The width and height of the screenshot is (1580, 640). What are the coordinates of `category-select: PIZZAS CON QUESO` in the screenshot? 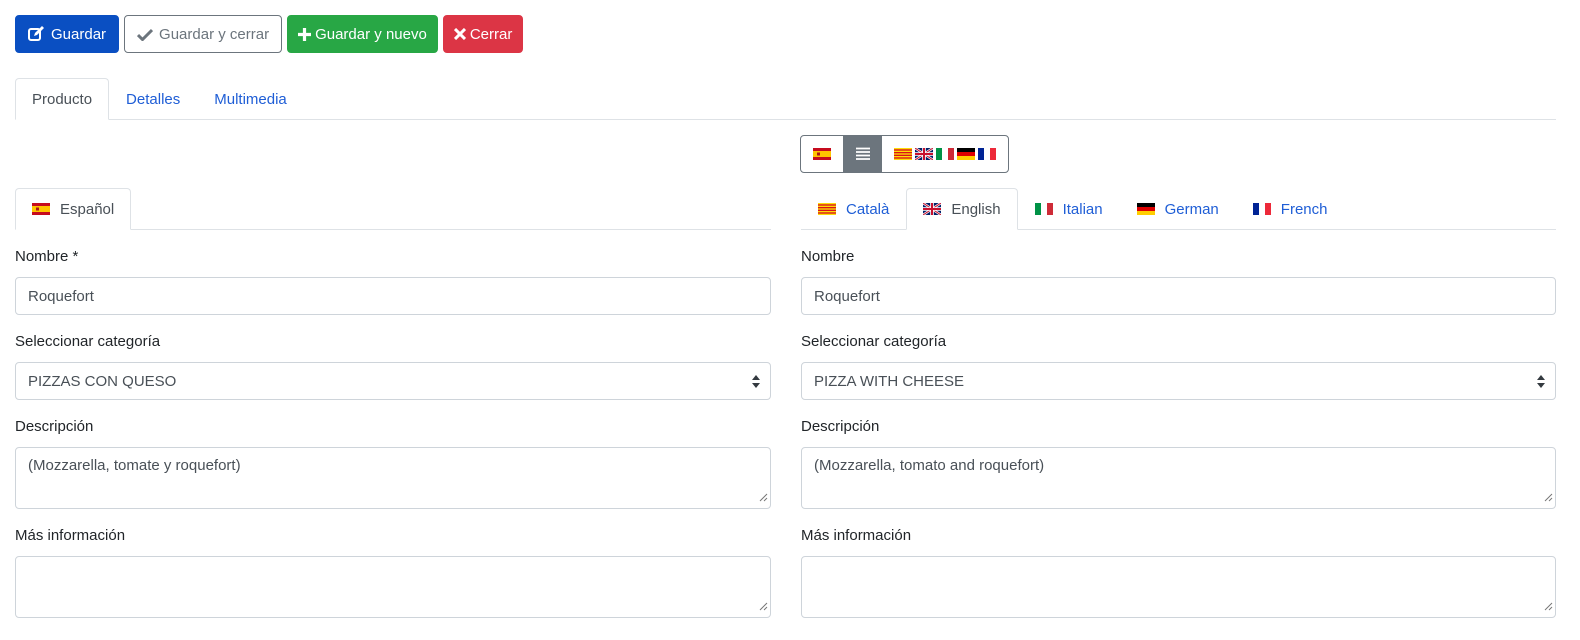 It's located at (393, 381).